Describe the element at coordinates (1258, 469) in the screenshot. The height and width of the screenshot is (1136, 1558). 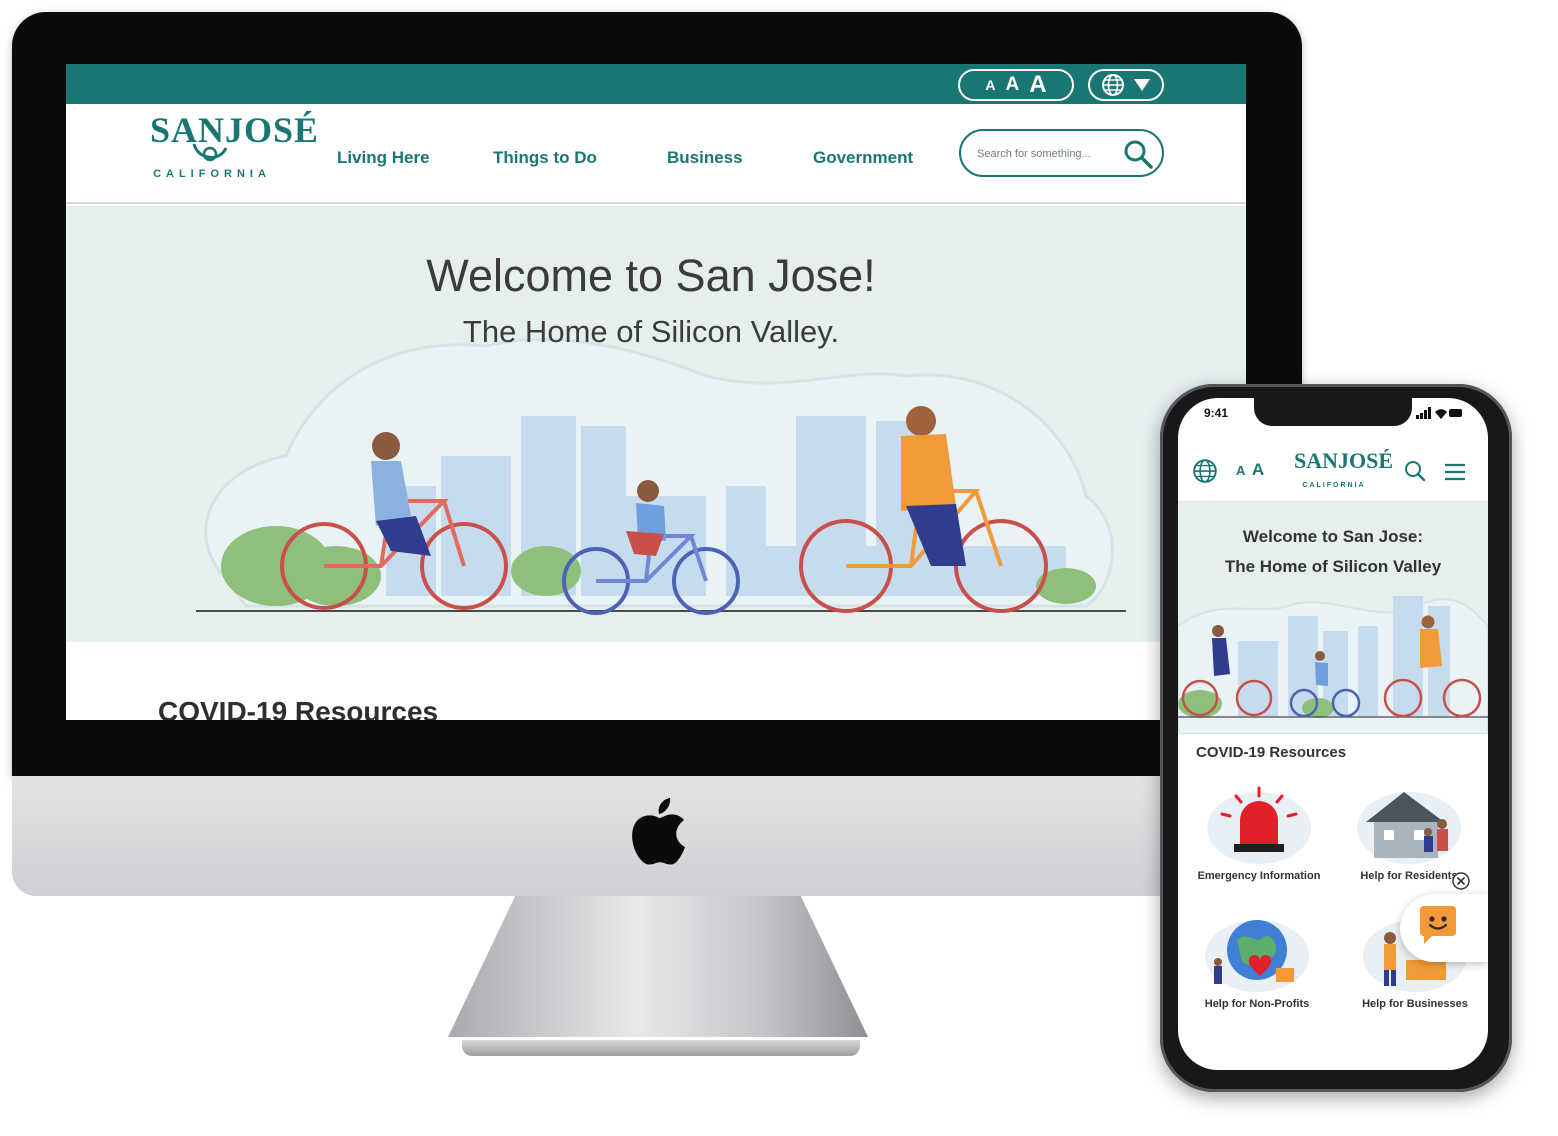
I see `mobile-font-large-button: A` at that location.